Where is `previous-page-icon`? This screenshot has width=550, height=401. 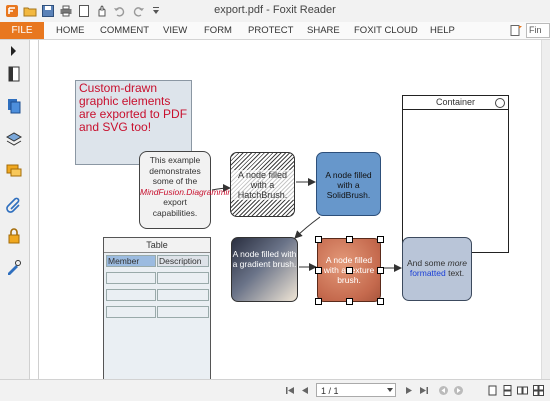 previous-page-icon is located at coordinates (305, 390).